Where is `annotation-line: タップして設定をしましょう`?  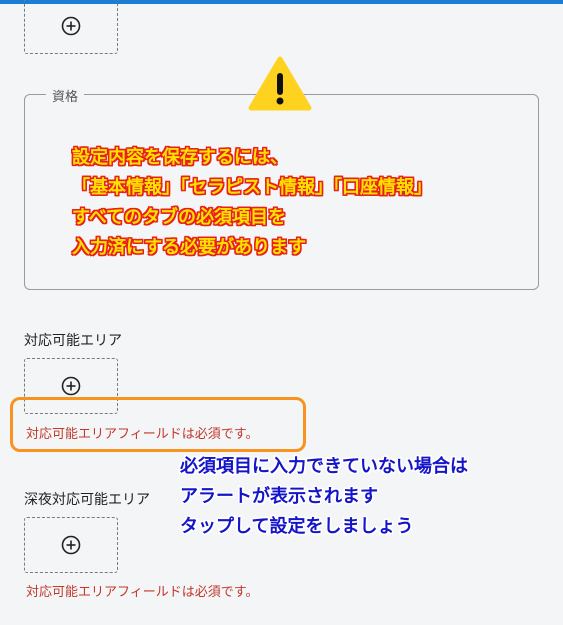 annotation-line: タップして設定をしましょう is located at coordinates (297, 526).